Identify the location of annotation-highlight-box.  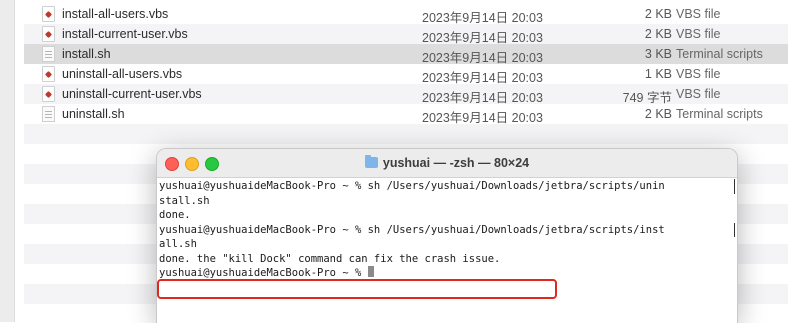
(357, 289).